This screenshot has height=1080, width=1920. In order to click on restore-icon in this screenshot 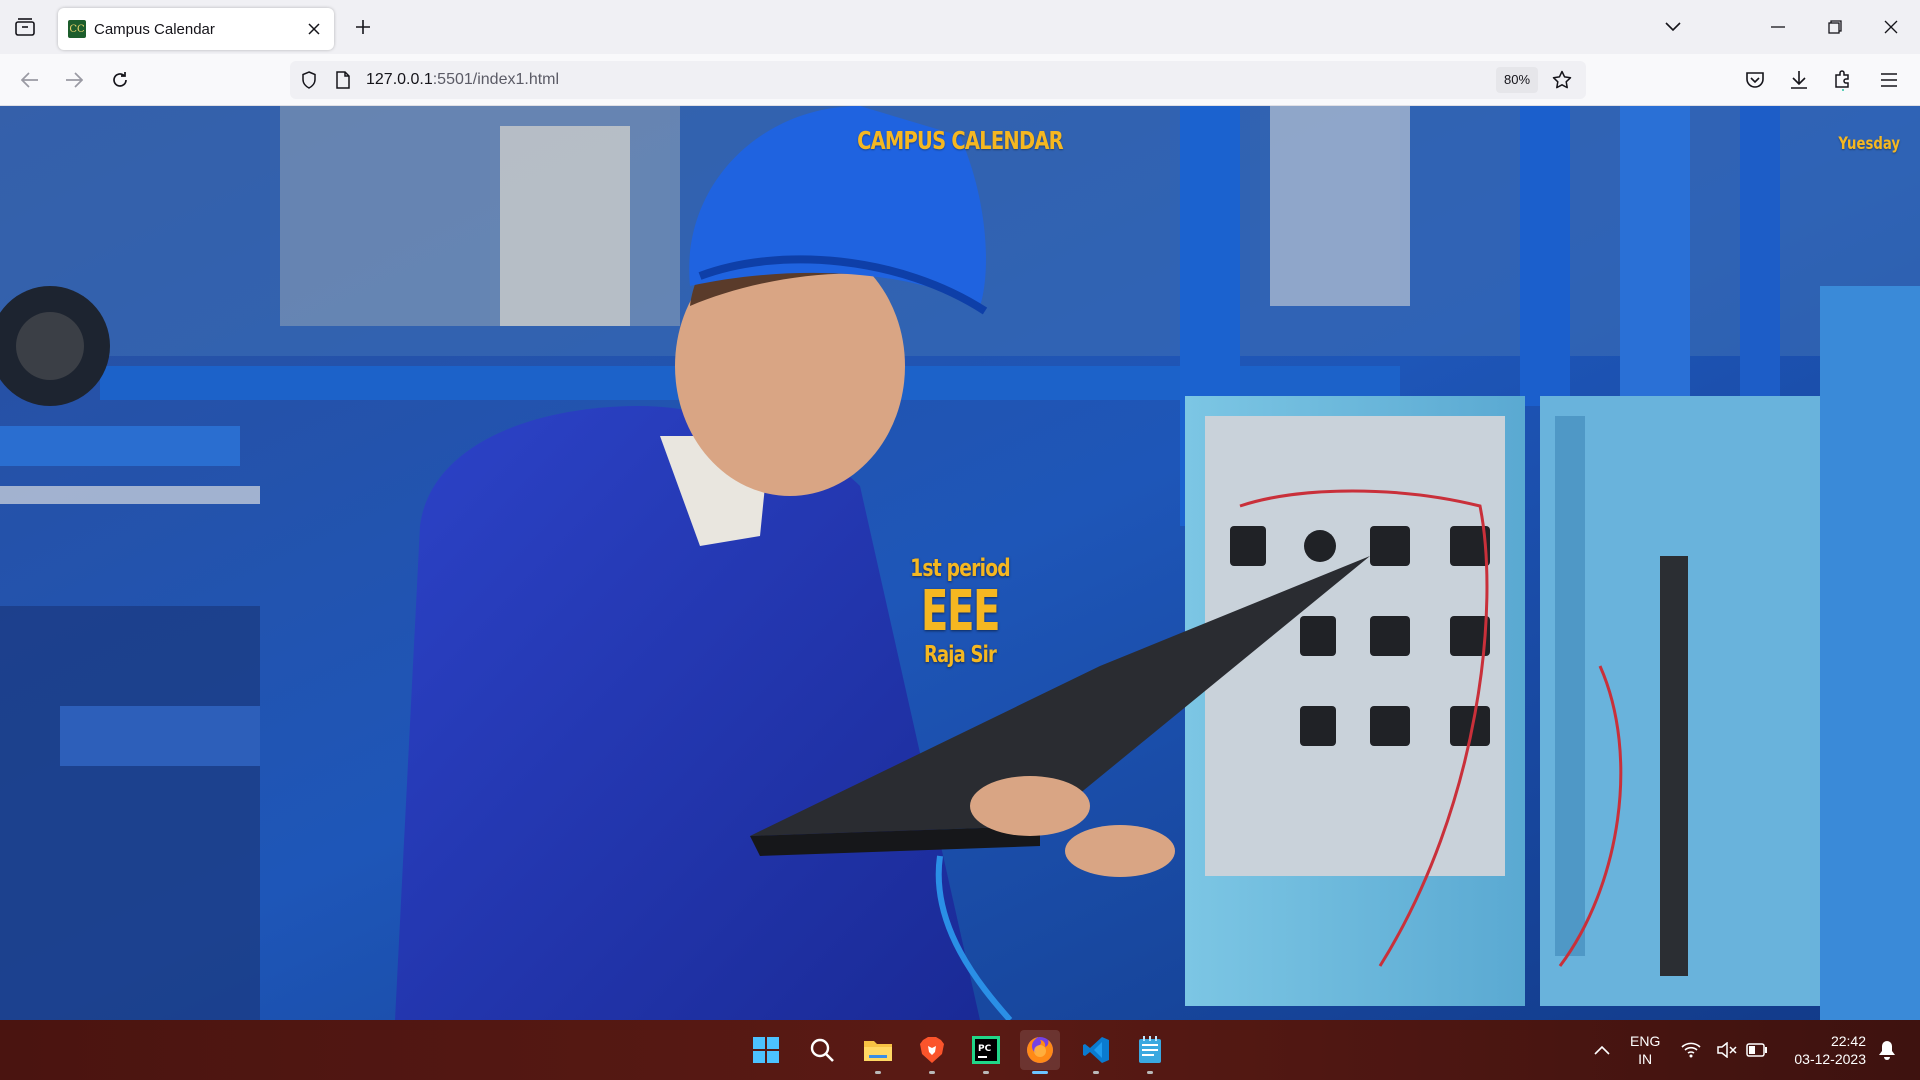, I will do `click(1835, 27)`.